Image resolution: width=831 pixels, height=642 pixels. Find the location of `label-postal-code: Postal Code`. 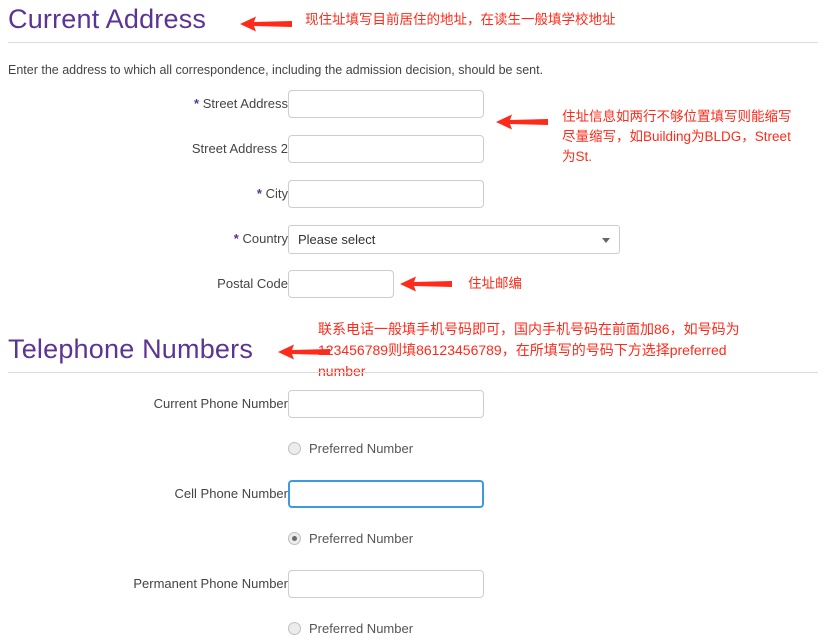

label-postal-code: Postal Code is located at coordinates (144, 284).